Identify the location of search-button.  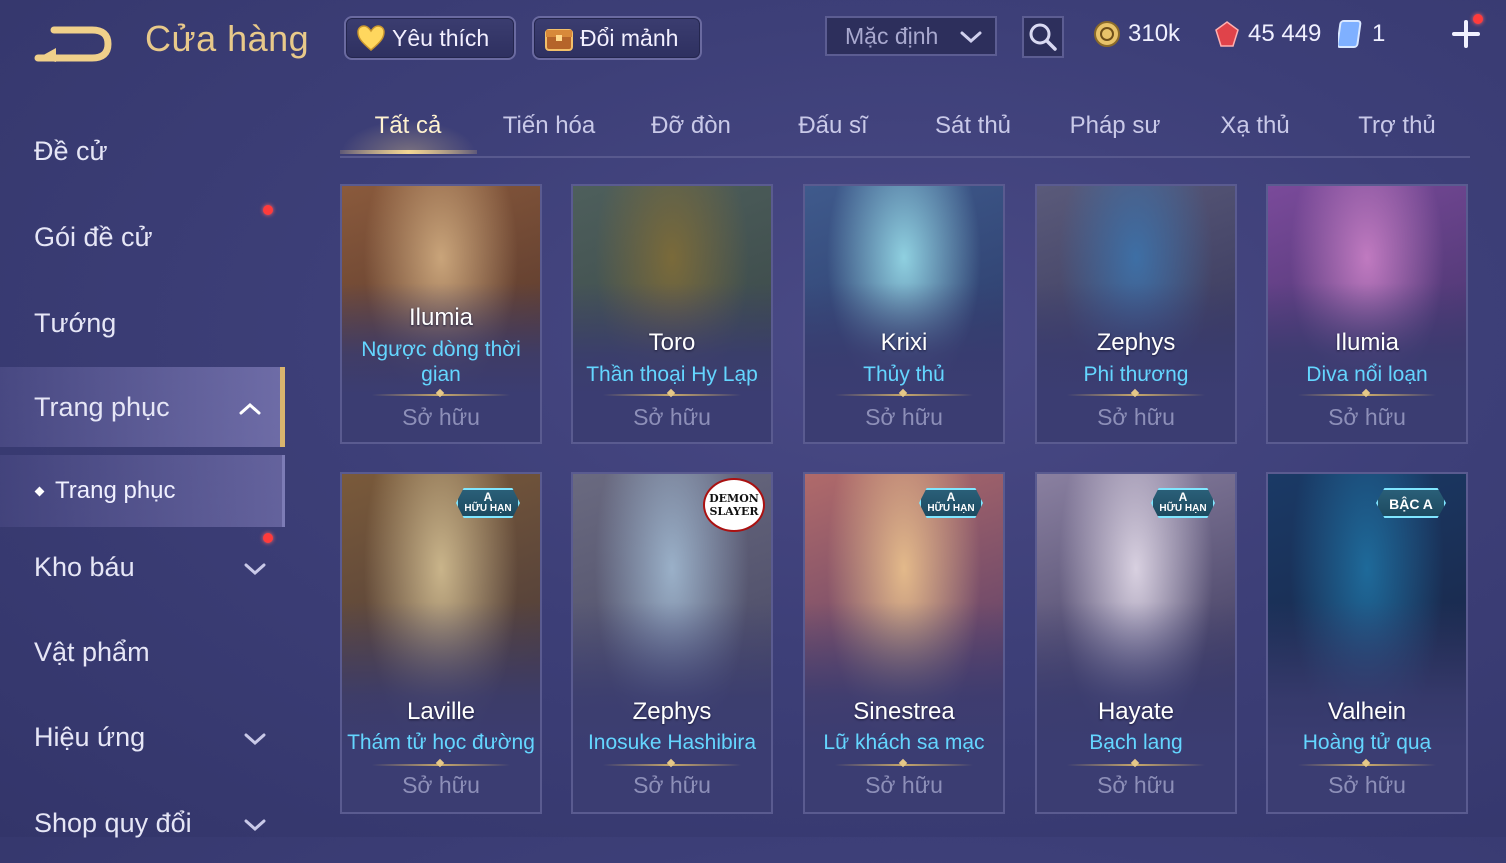
(1043, 37).